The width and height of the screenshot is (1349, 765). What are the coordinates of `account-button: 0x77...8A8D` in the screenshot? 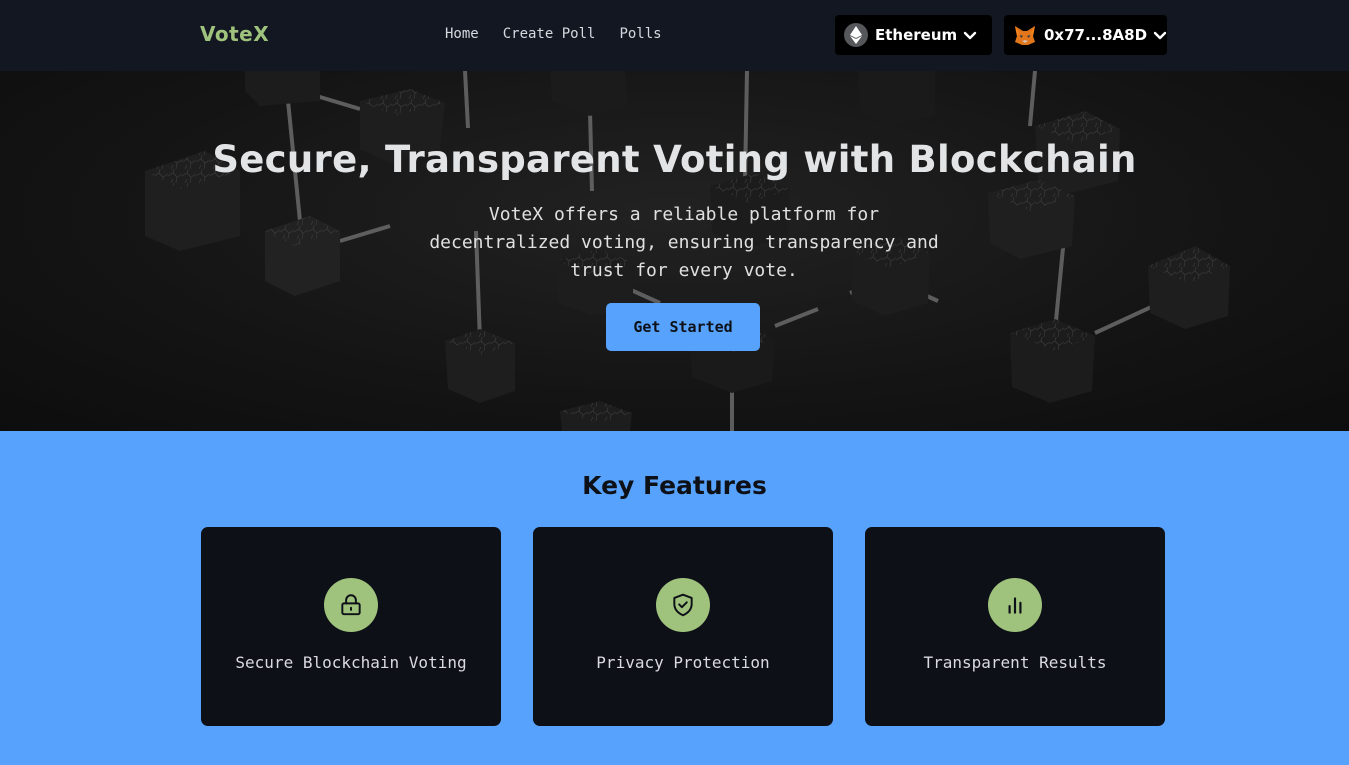 It's located at (1085, 35).